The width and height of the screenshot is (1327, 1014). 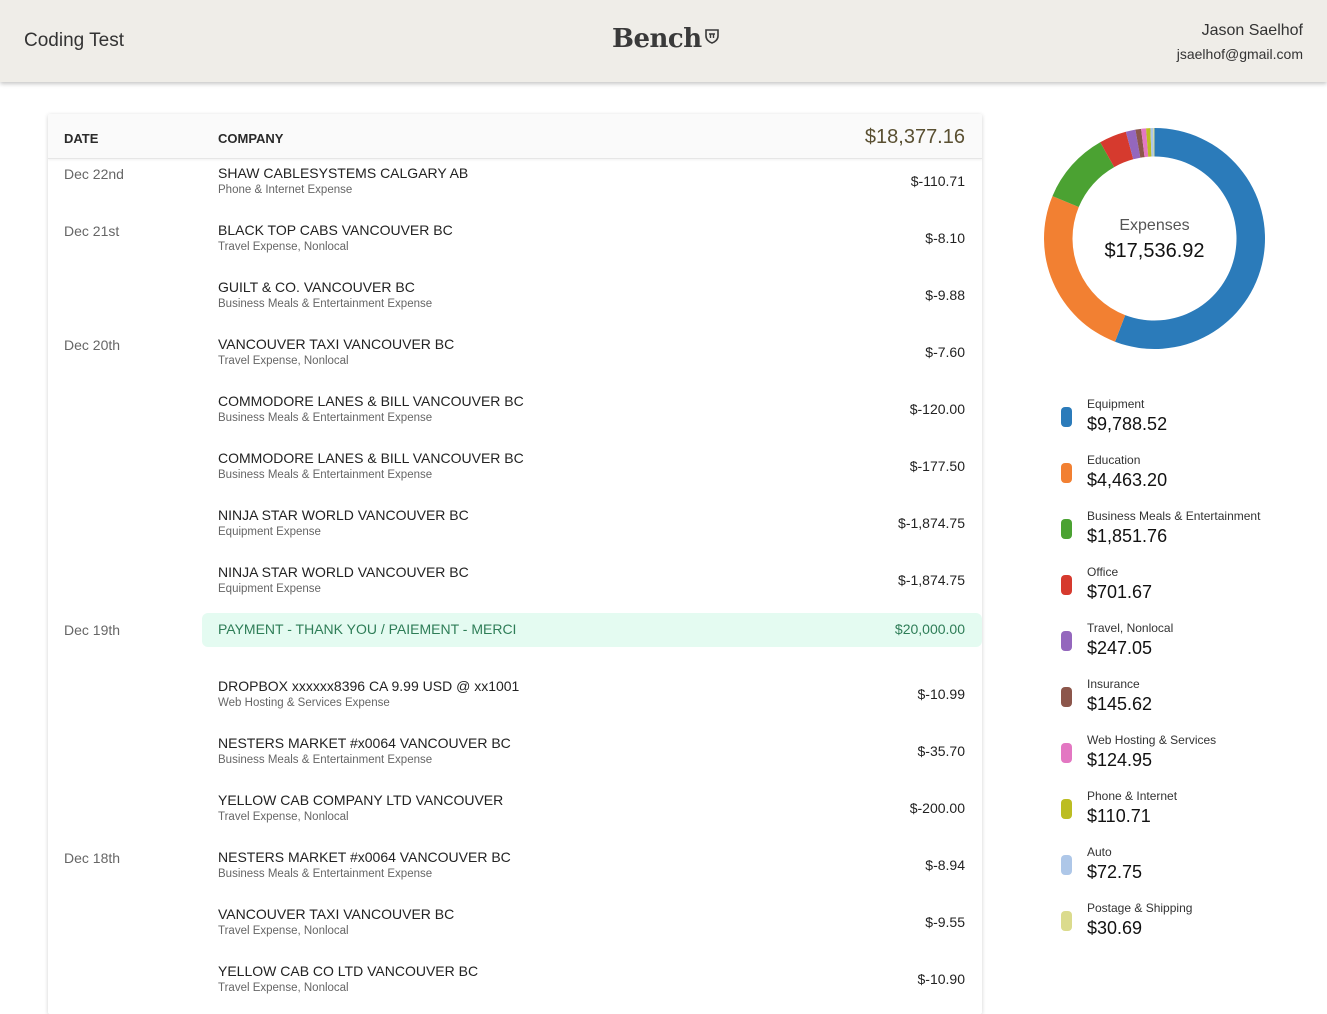 What do you see at coordinates (945, 352) in the screenshot?
I see `row-amount: $-7.60` at bounding box center [945, 352].